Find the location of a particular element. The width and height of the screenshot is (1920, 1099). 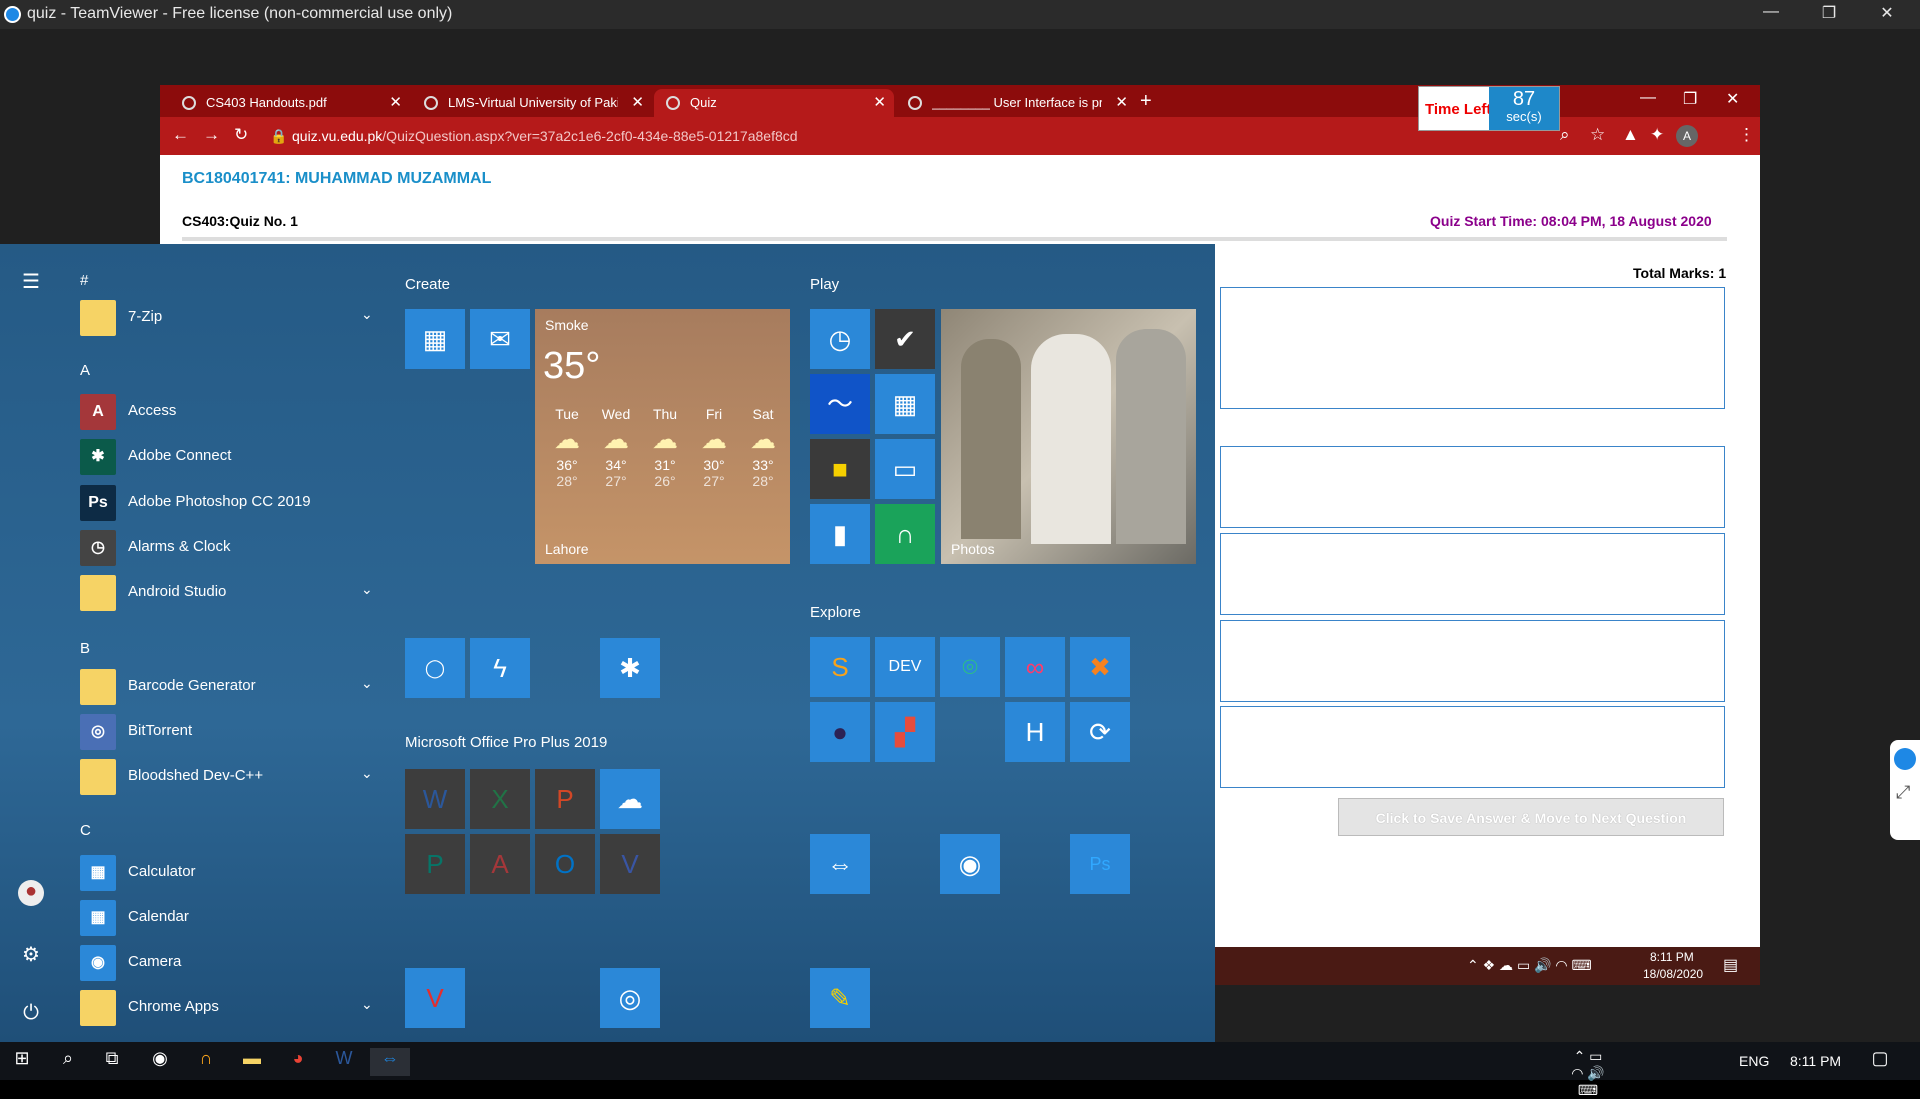

app-letter-header: B is located at coordinates (85, 648).